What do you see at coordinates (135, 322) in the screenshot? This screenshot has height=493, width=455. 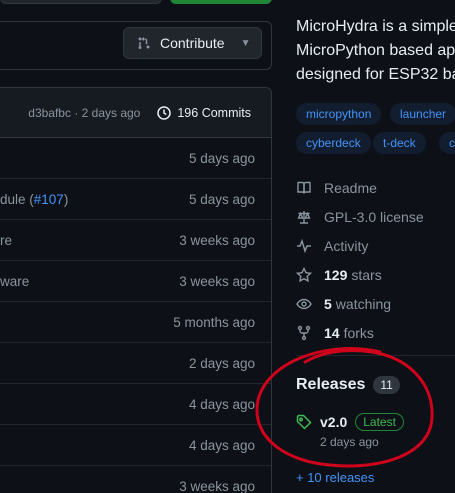 I see `file-row: 5 months ago` at bounding box center [135, 322].